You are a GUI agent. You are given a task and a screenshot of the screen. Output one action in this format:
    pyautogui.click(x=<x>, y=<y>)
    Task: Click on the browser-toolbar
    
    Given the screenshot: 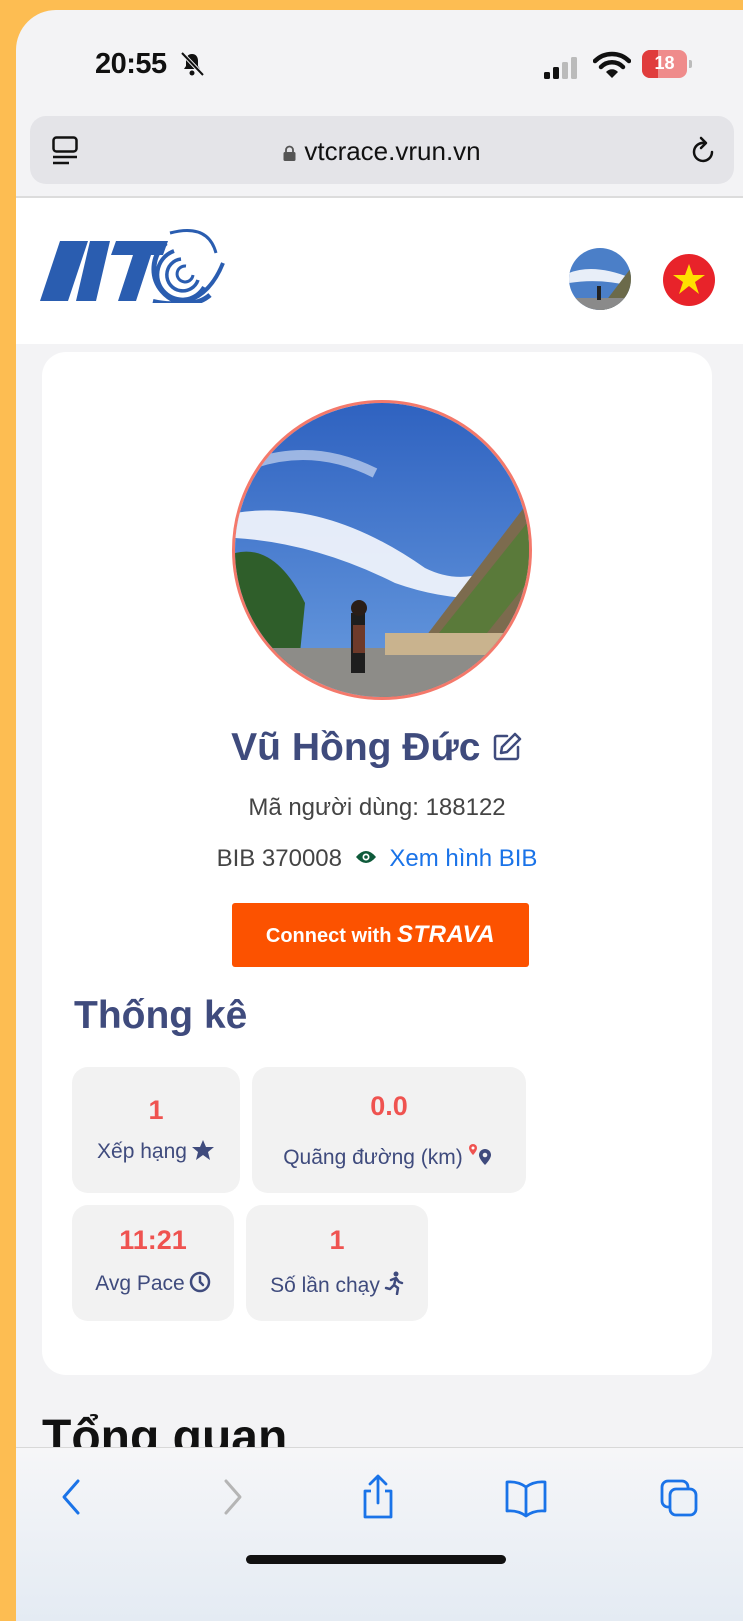 What is the action you would take?
    pyautogui.click(x=379, y=1534)
    